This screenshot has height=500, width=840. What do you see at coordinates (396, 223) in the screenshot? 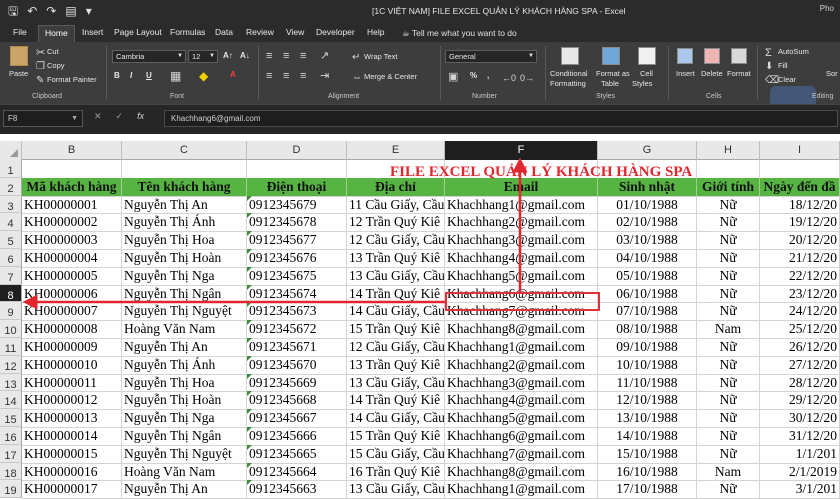
I see `table-cell: 12 Trần Quý Kiê` at bounding box center [396, 223].